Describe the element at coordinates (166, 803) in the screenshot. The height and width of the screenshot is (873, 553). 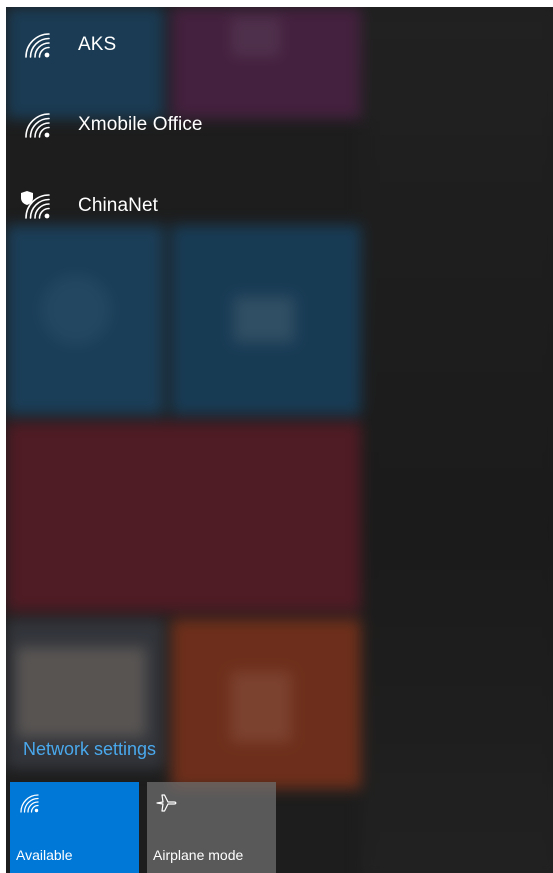
I see `airplane-icon` at that location.